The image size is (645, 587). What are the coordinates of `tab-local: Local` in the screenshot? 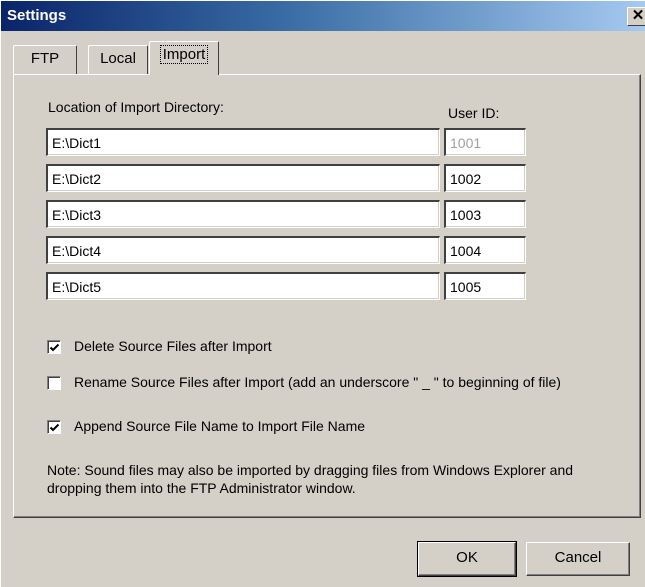 It's located at (118, 60).